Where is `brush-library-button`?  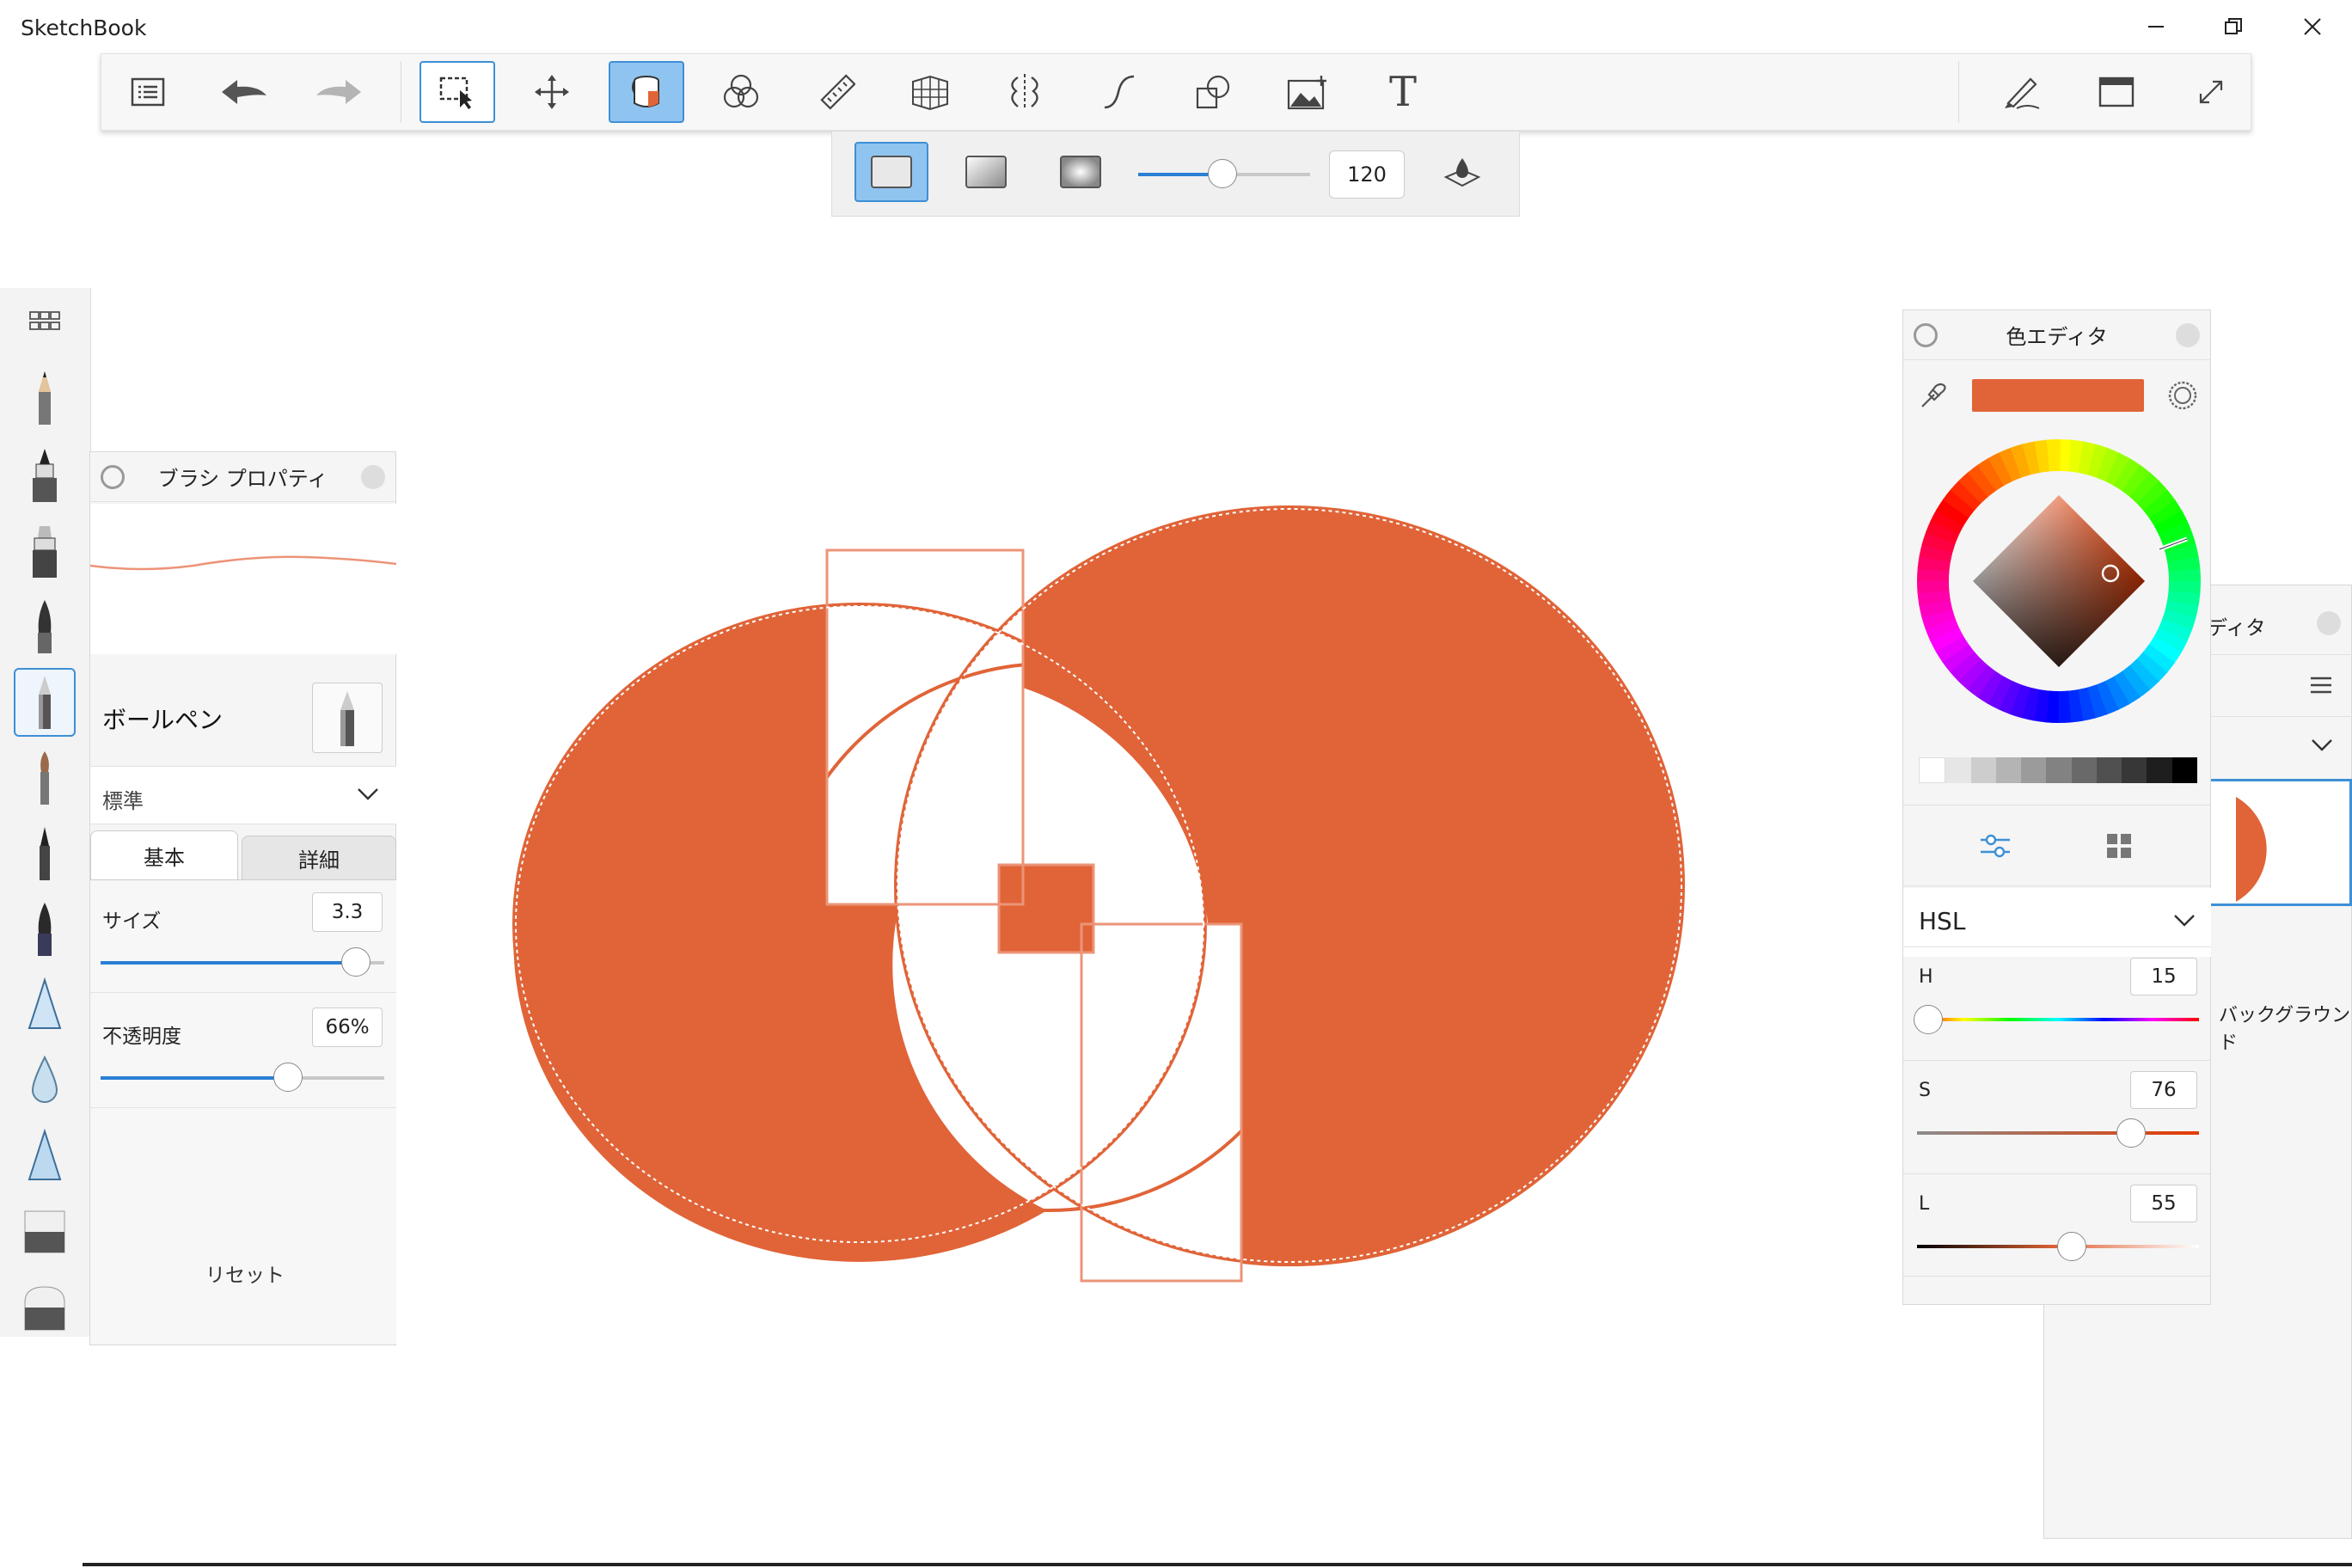 brush-library-button is located at coordinates (45, 320).